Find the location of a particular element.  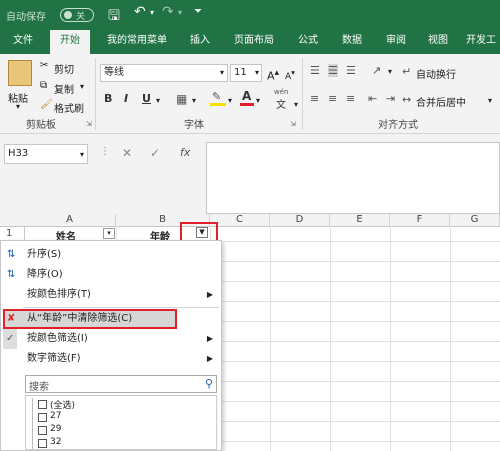

menu-filter-by-color: ✓ 按颜色筛选(I) ▶ is located at coordinates (111, 339).